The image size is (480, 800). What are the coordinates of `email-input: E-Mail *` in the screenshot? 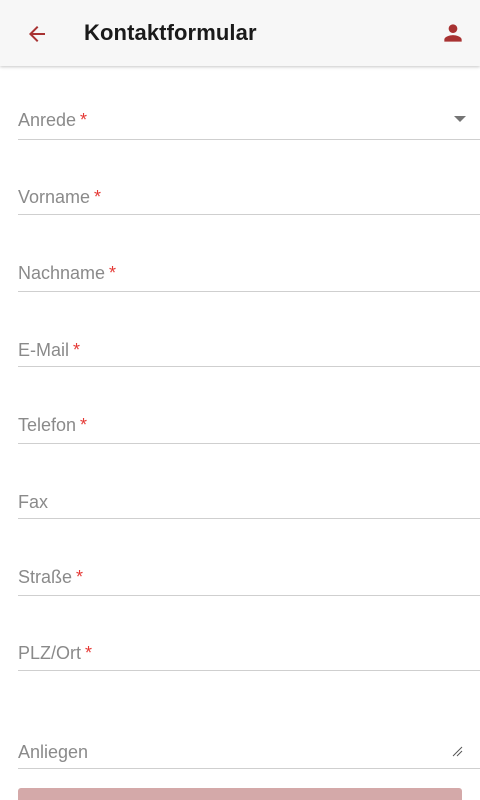 It's located at (249, 345).